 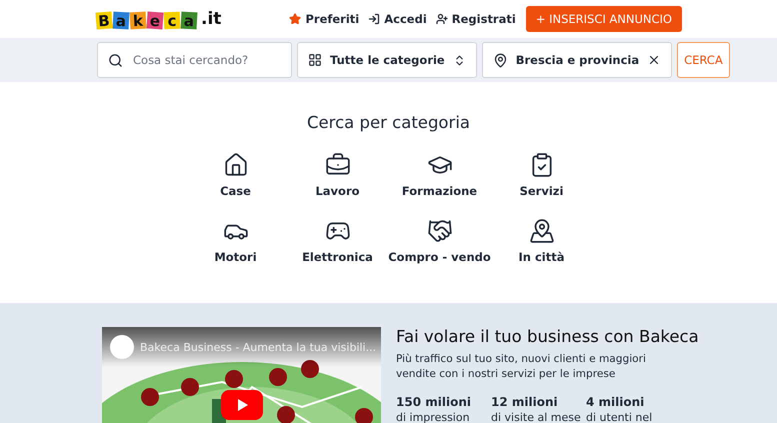 I want to click on nav-link: Registrati, so click(x=476, y=19).